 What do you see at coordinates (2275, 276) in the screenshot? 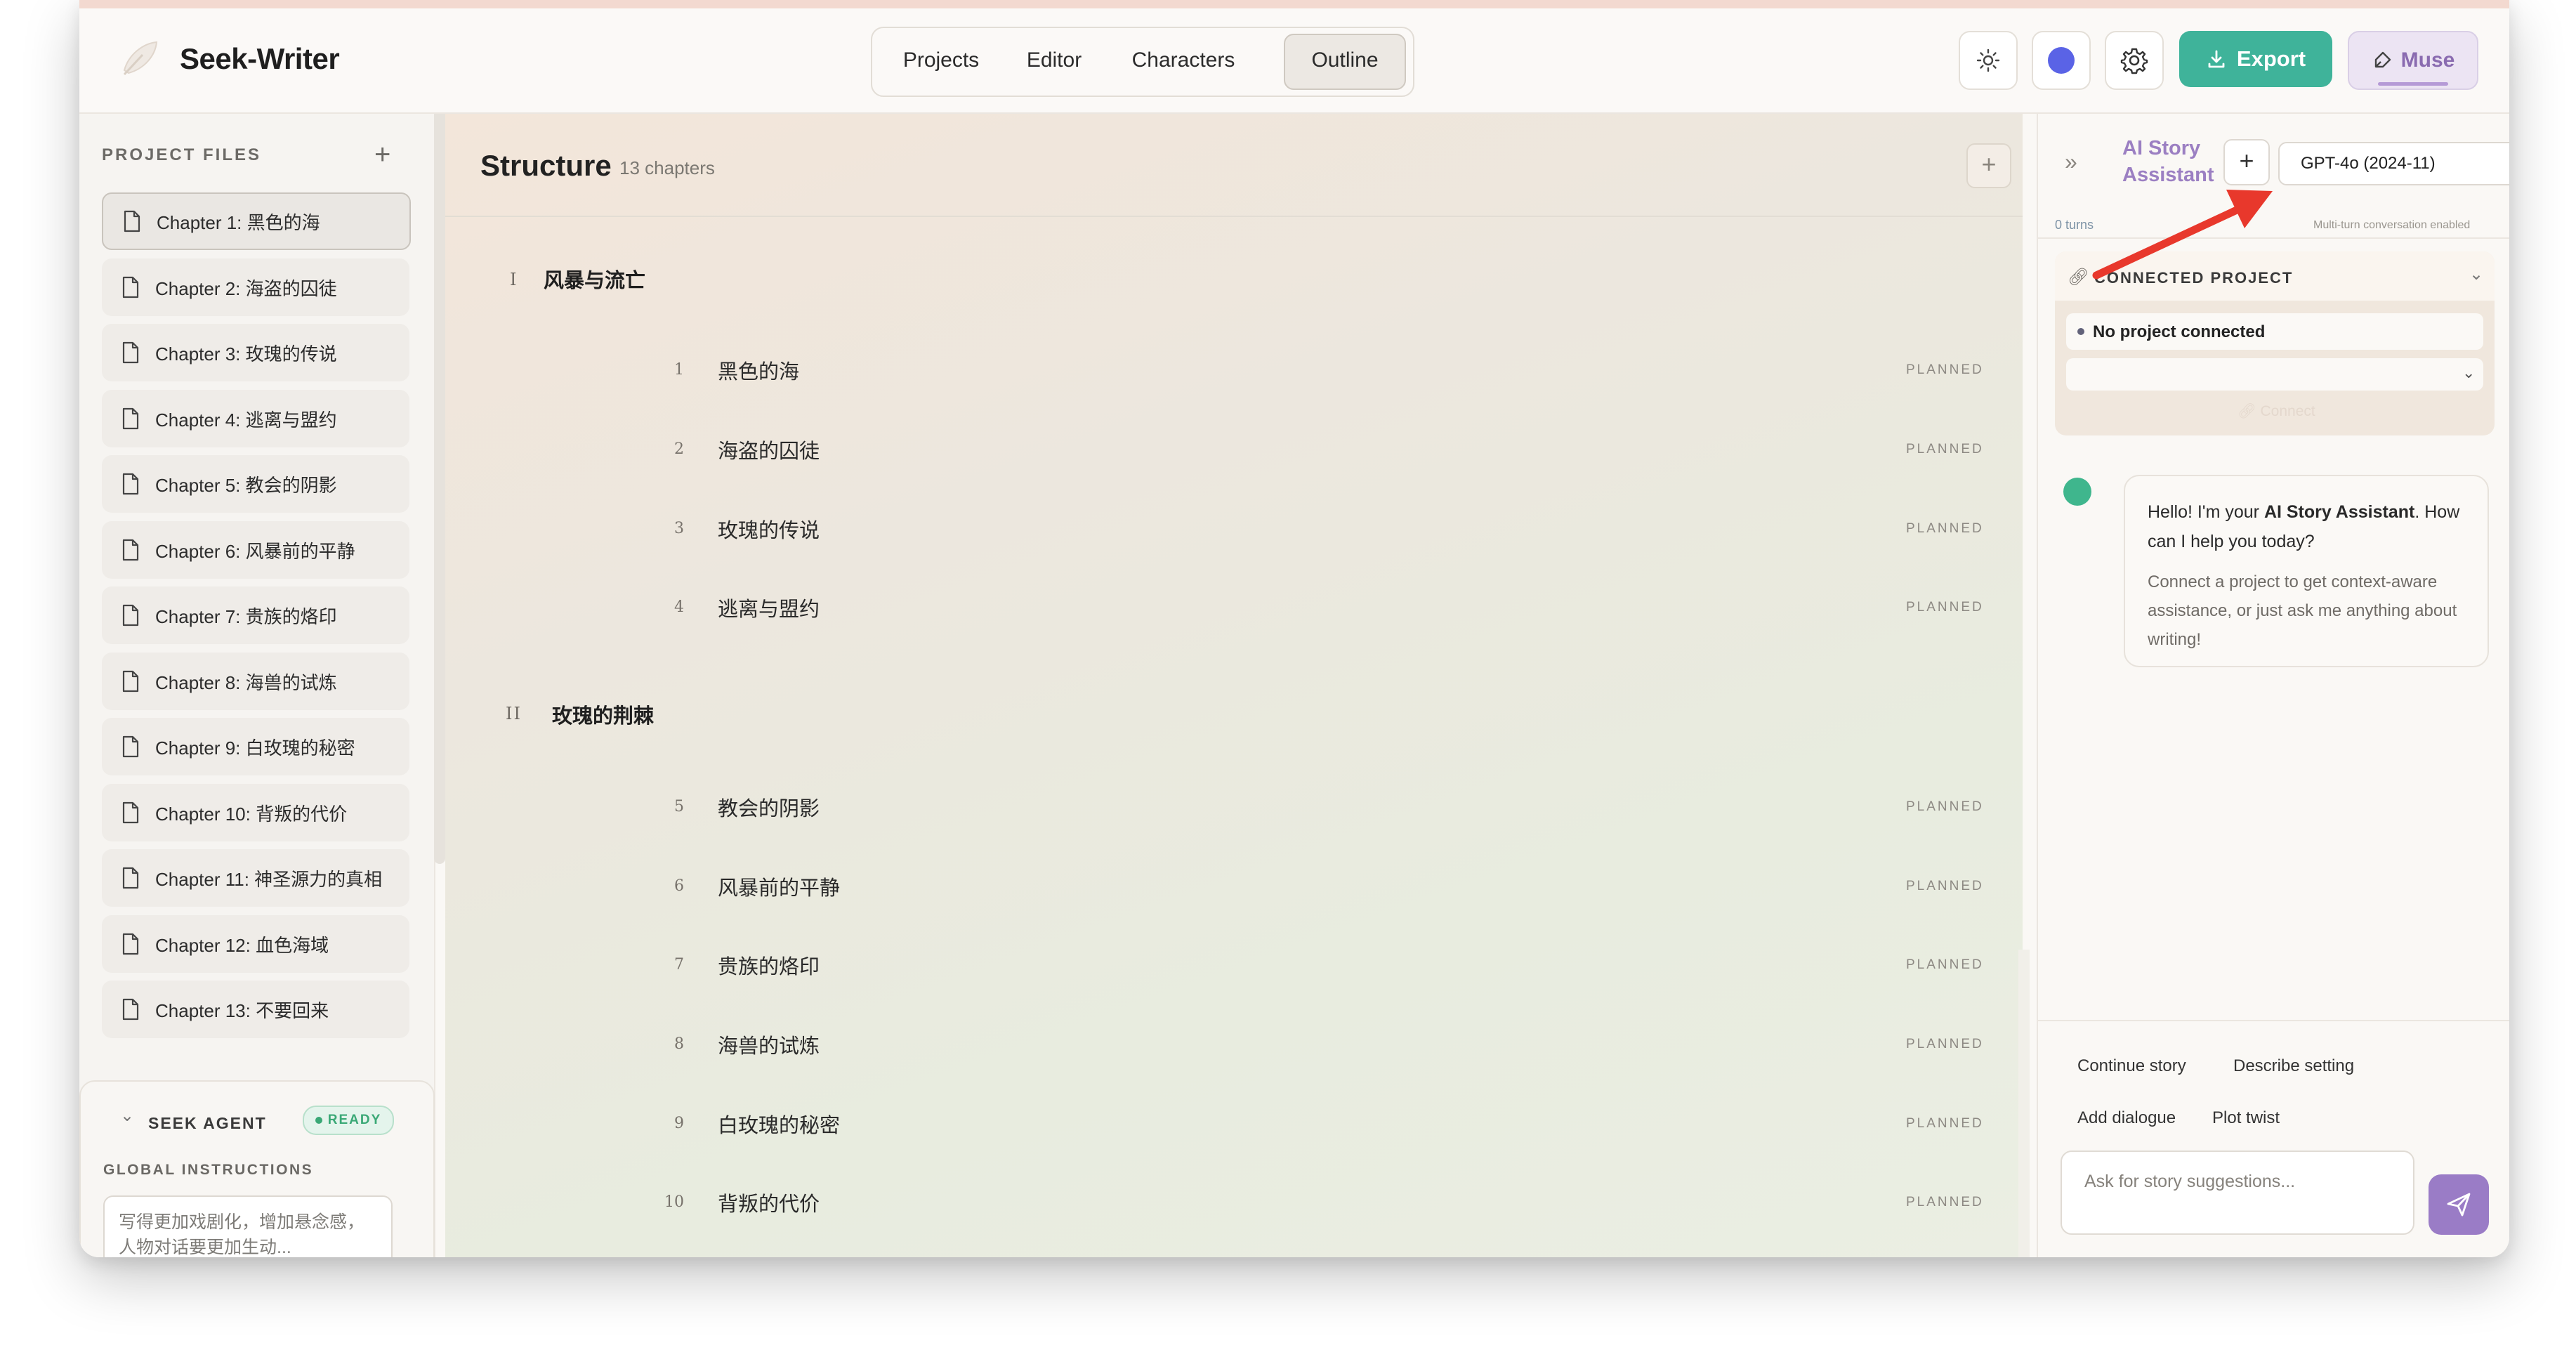
I see `connected-project-header: 🔗︎ CONNECTED PROJECT ⌄` at bounding box center [2275, 276].